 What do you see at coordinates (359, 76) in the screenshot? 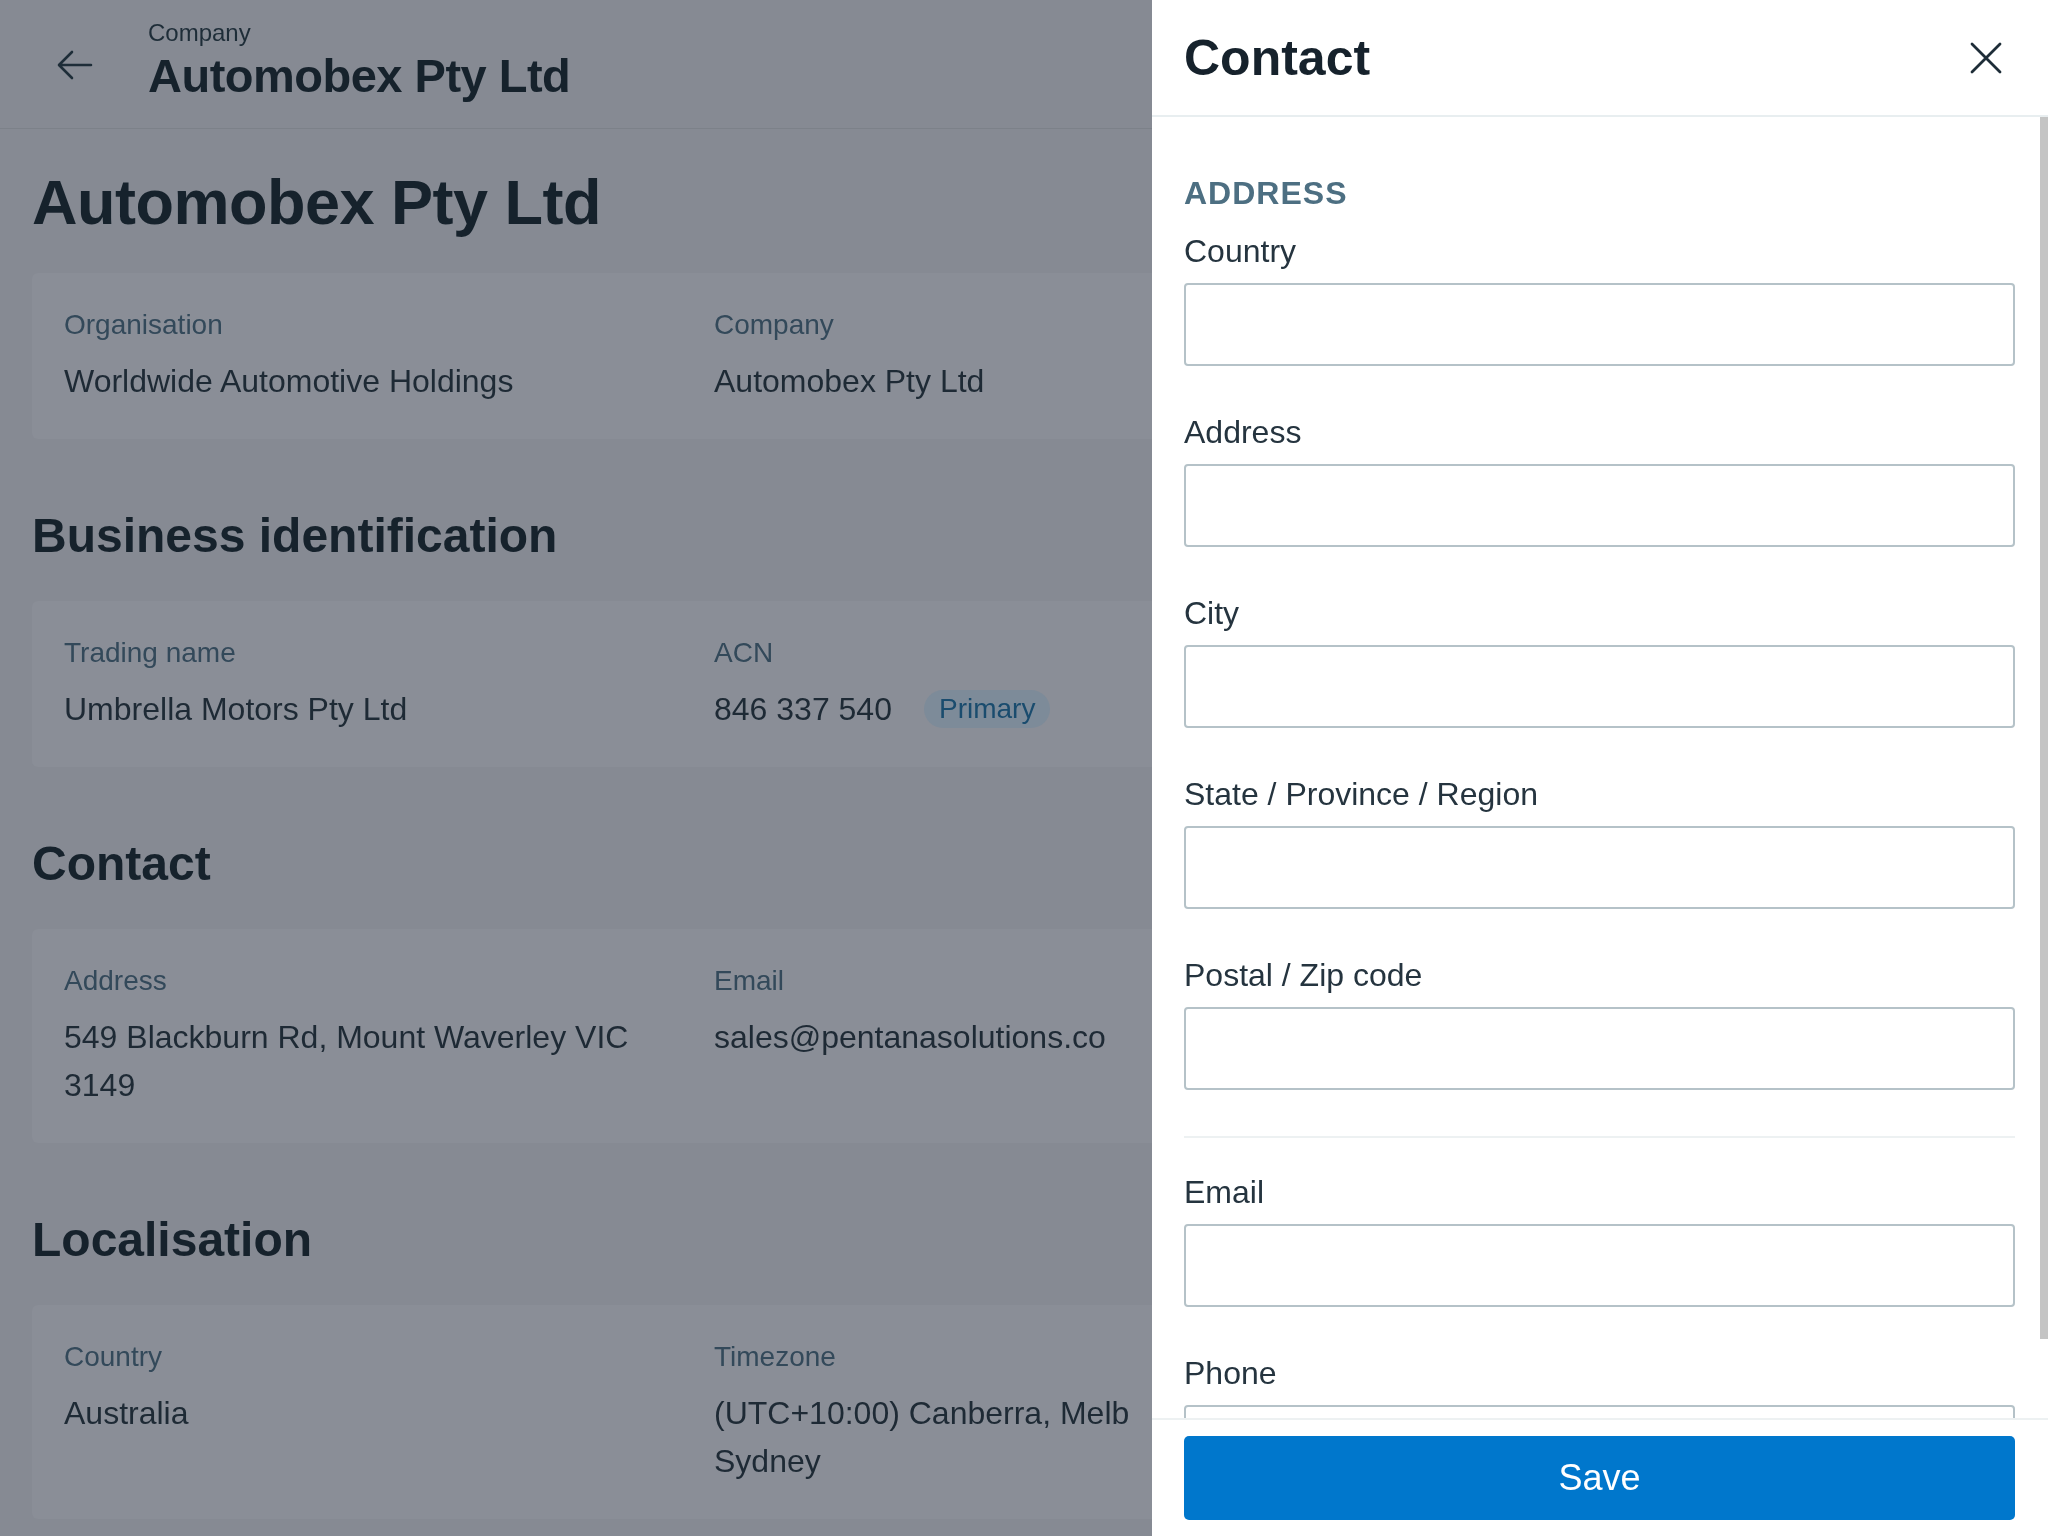
I see `header-title: Automobex Pty Ltd` at bounding box center [359, 76].